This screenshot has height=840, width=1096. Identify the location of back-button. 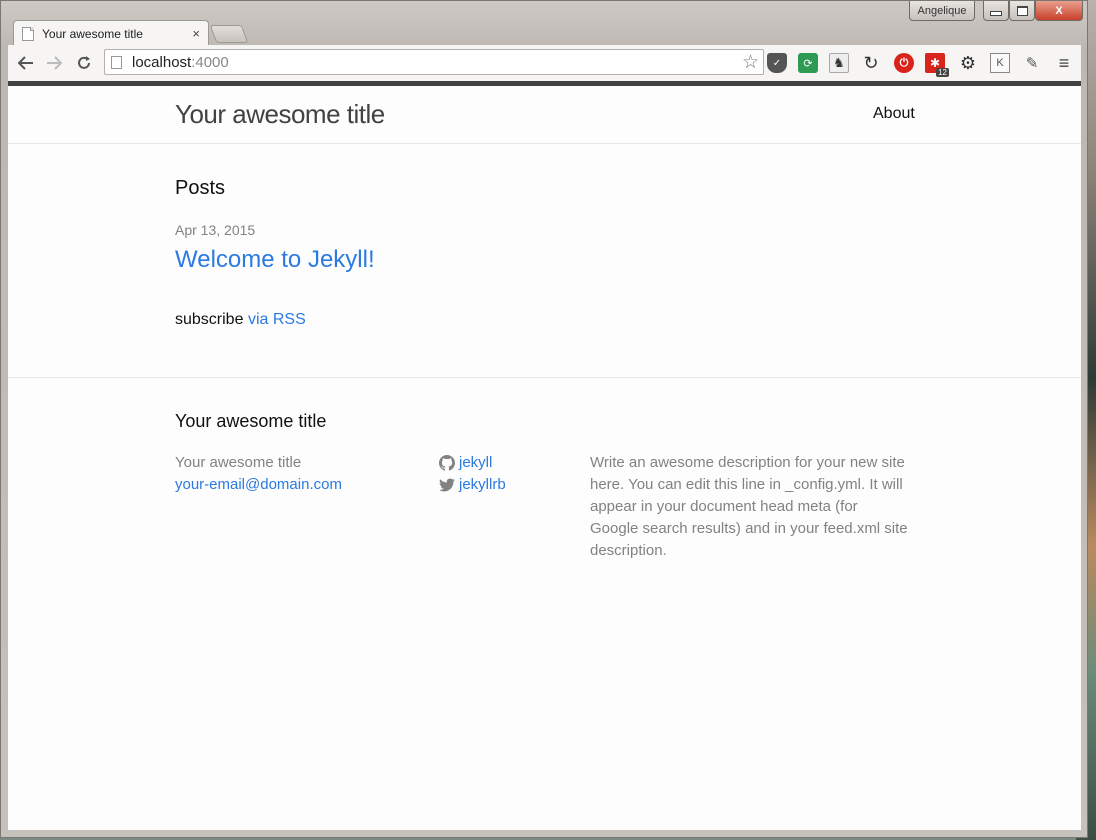
(26, 63).